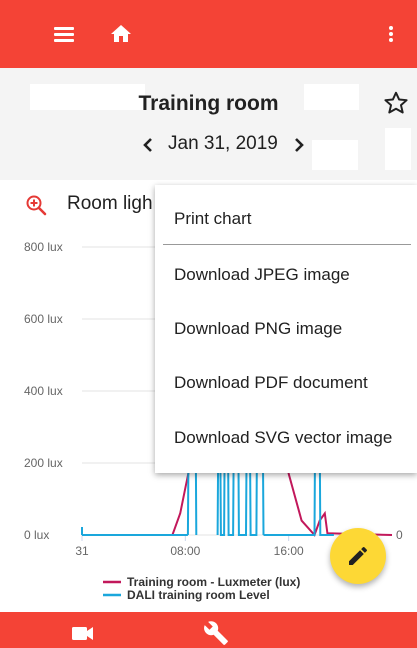  Describe the element at coordinates (299, 145) in the screenshot. I see `chevron-right-icon` at that location.